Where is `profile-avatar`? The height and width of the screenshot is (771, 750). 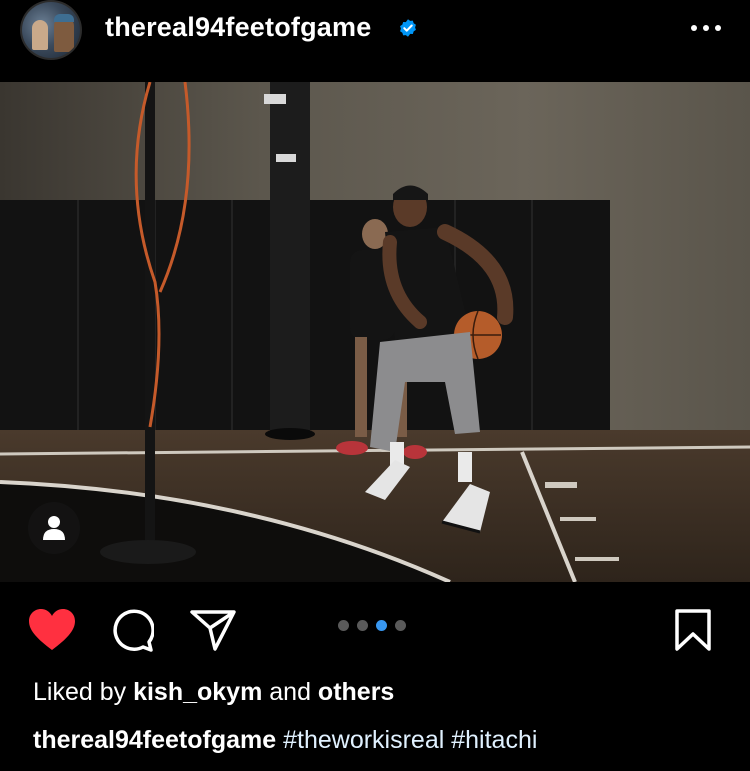 profile-avatar is located at coordinates (51, 30).